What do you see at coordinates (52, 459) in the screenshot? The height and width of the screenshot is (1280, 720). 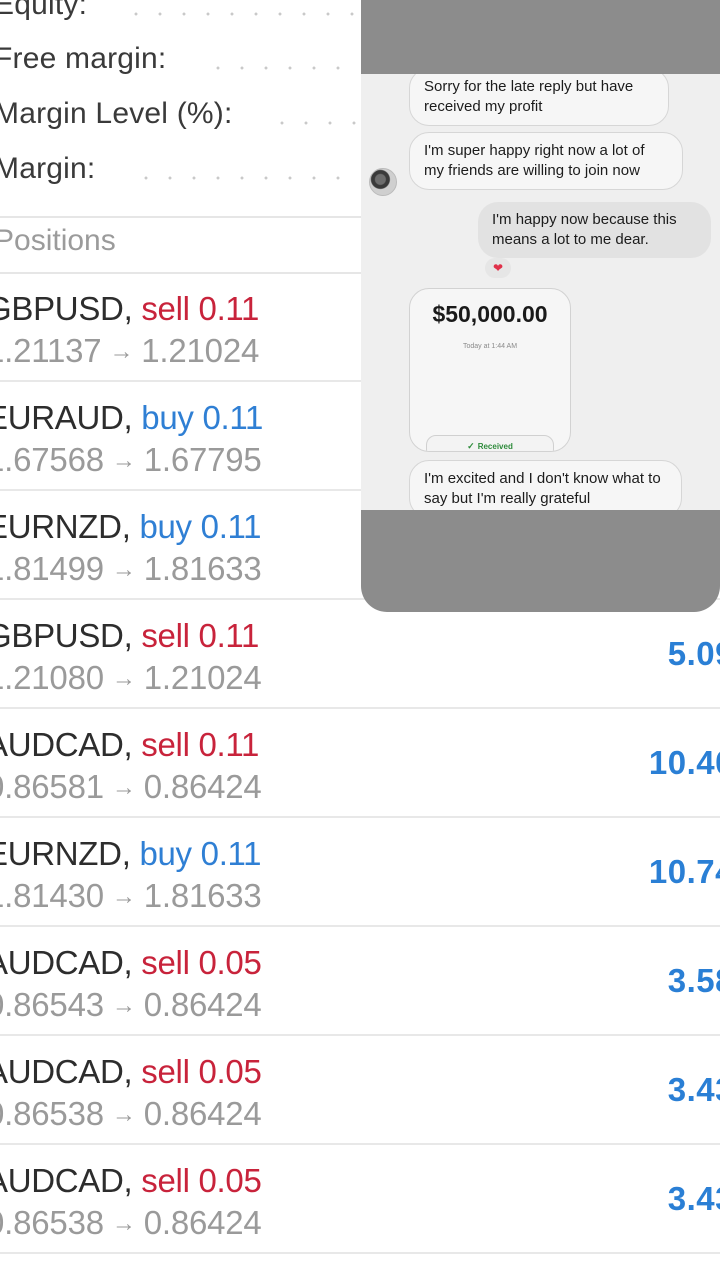 I see `open-price: 1.67568` at bounding box center [52, 459].